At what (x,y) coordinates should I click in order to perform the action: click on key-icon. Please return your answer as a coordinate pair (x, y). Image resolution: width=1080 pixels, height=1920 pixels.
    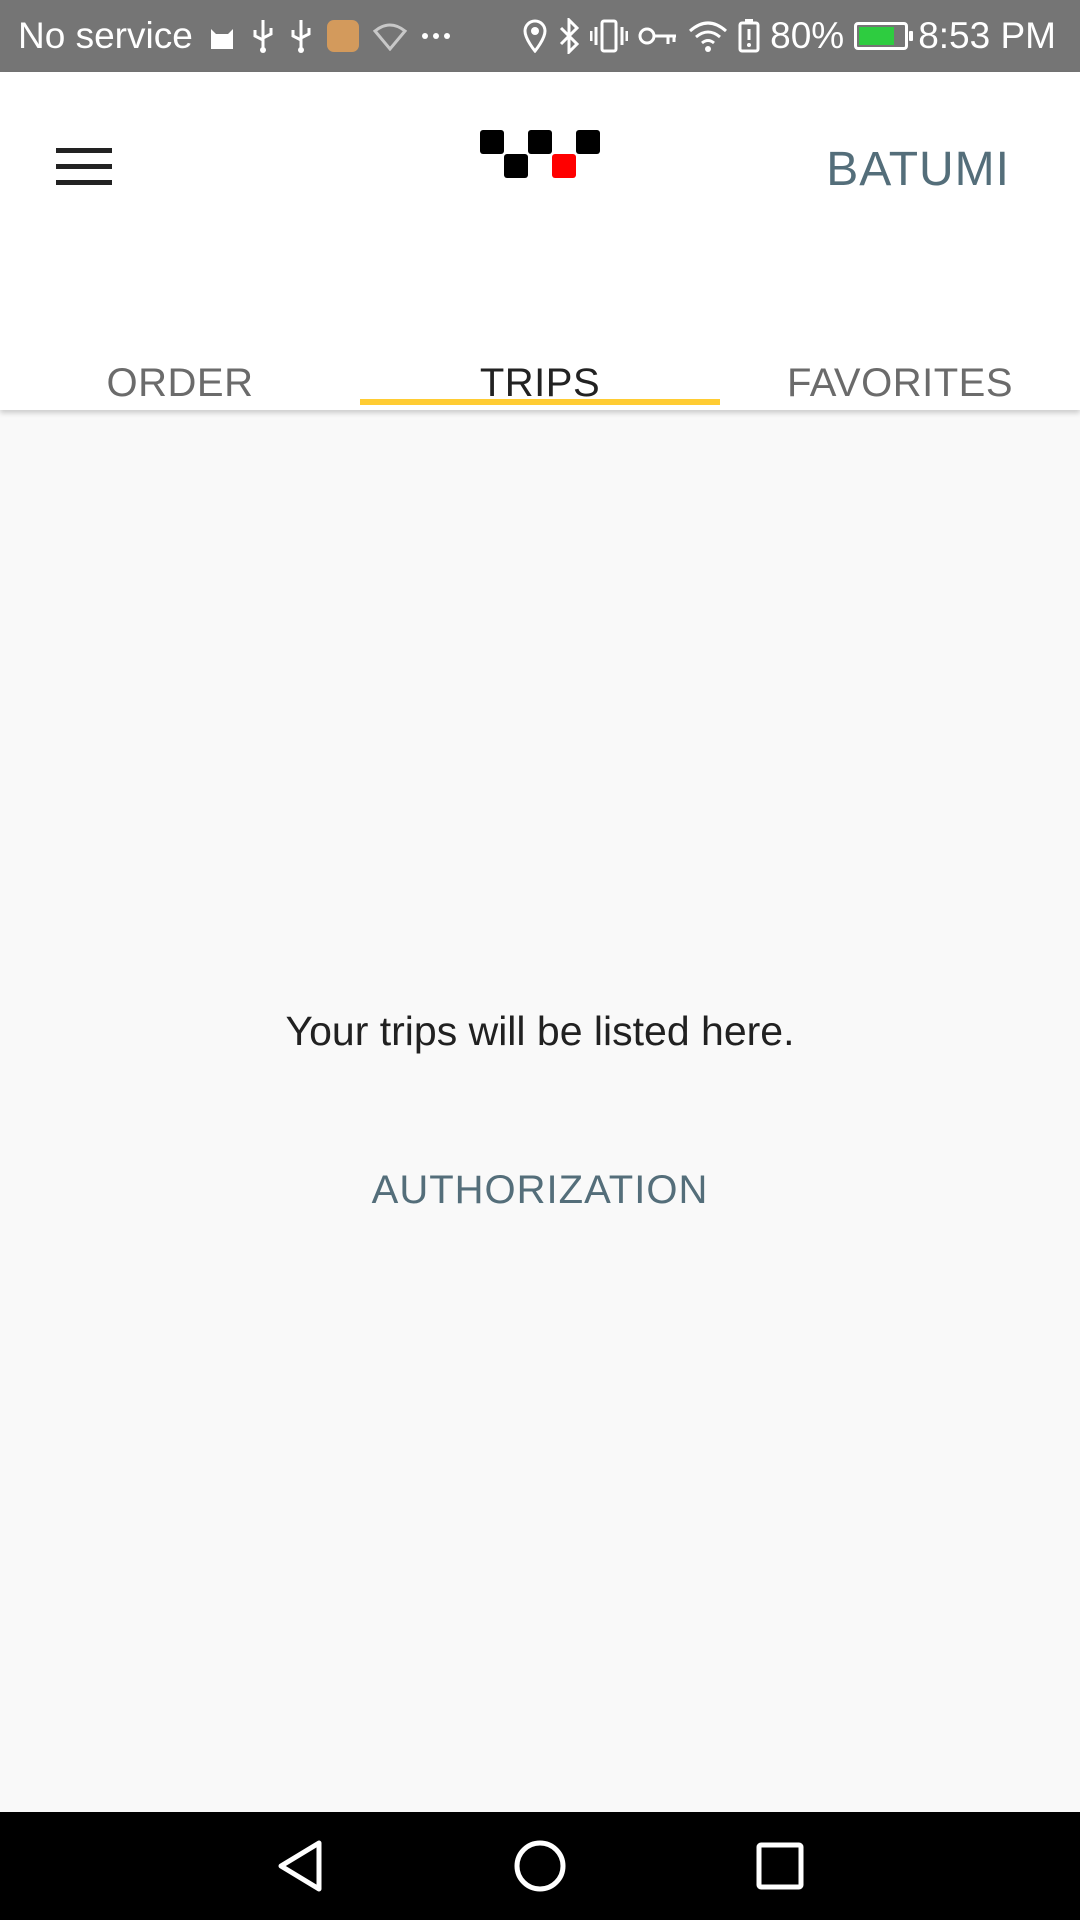
    Looking at the image, I should click on (658, 36).